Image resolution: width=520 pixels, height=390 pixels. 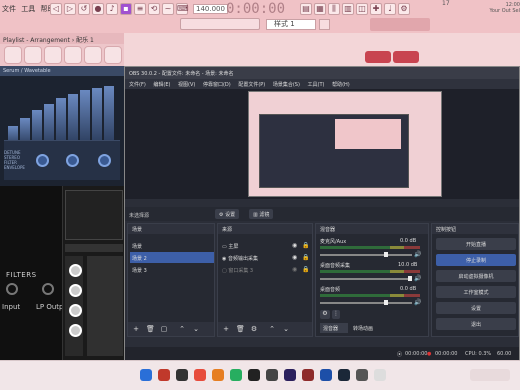 I want to click on scene-item: 场景, so click(x=172, y=245).